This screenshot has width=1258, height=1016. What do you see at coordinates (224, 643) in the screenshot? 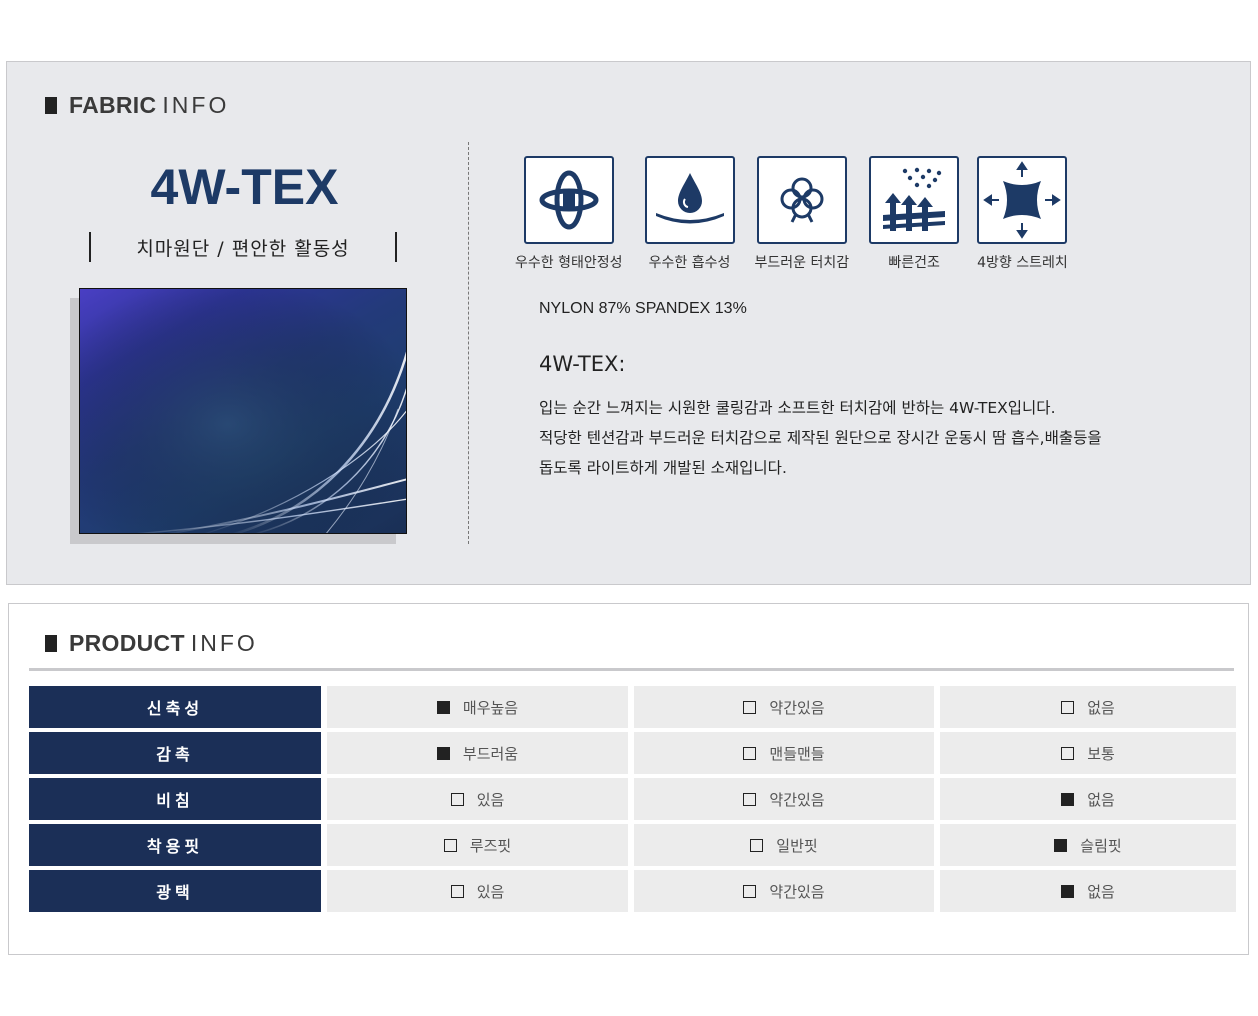
I see `product-title-light: INFO` at bounding box center [224, 643].